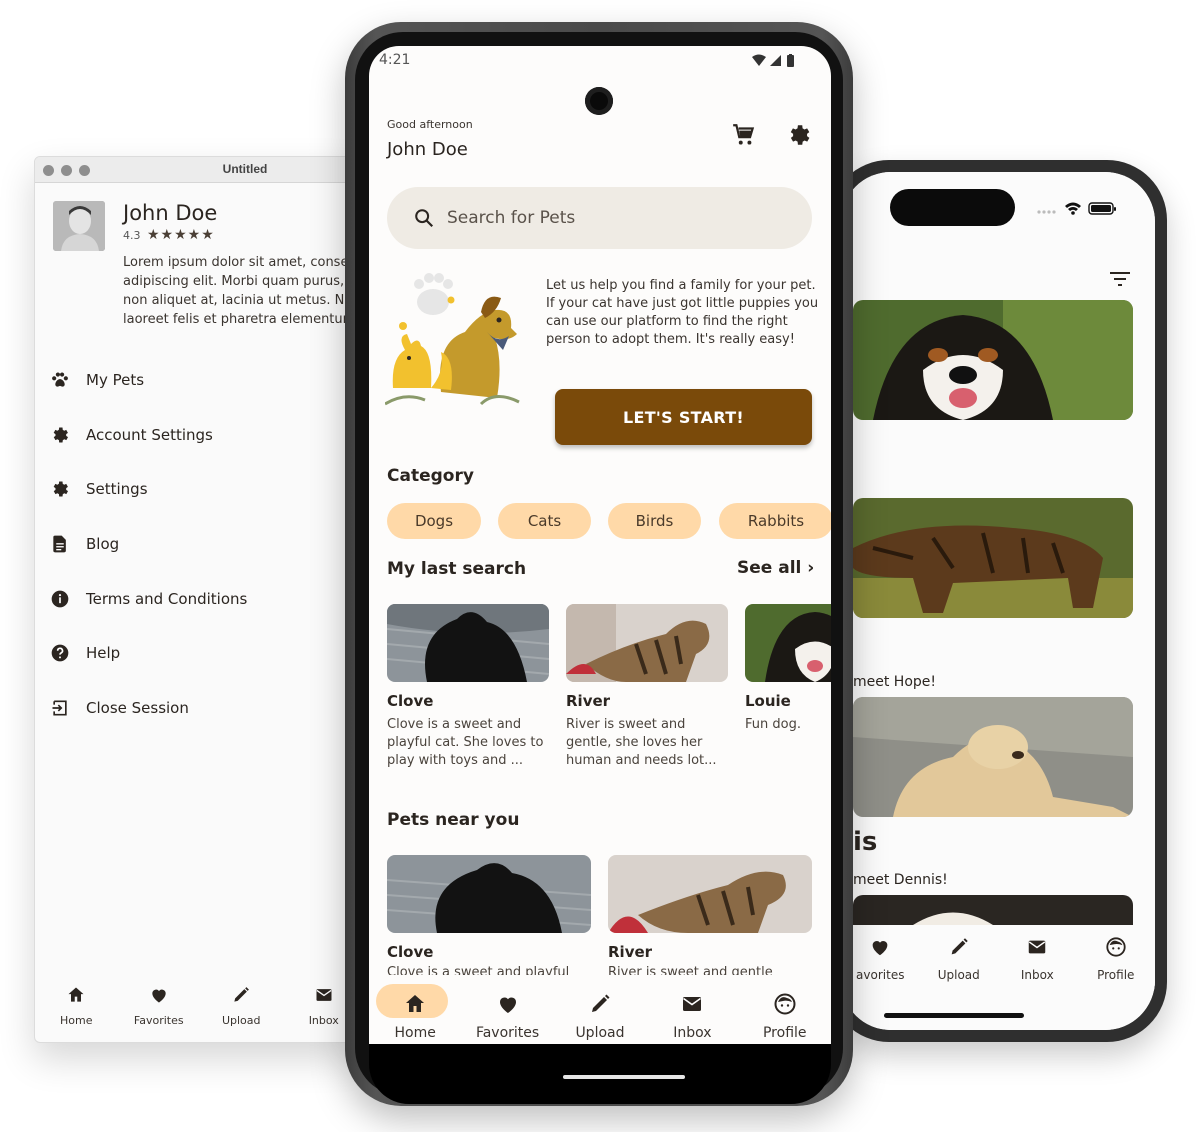 This screenshot has width=1200, height=1132. Describe the element at coordinates (993, 360) in the screenshot. I see `pet-photo-bernese` at that location.